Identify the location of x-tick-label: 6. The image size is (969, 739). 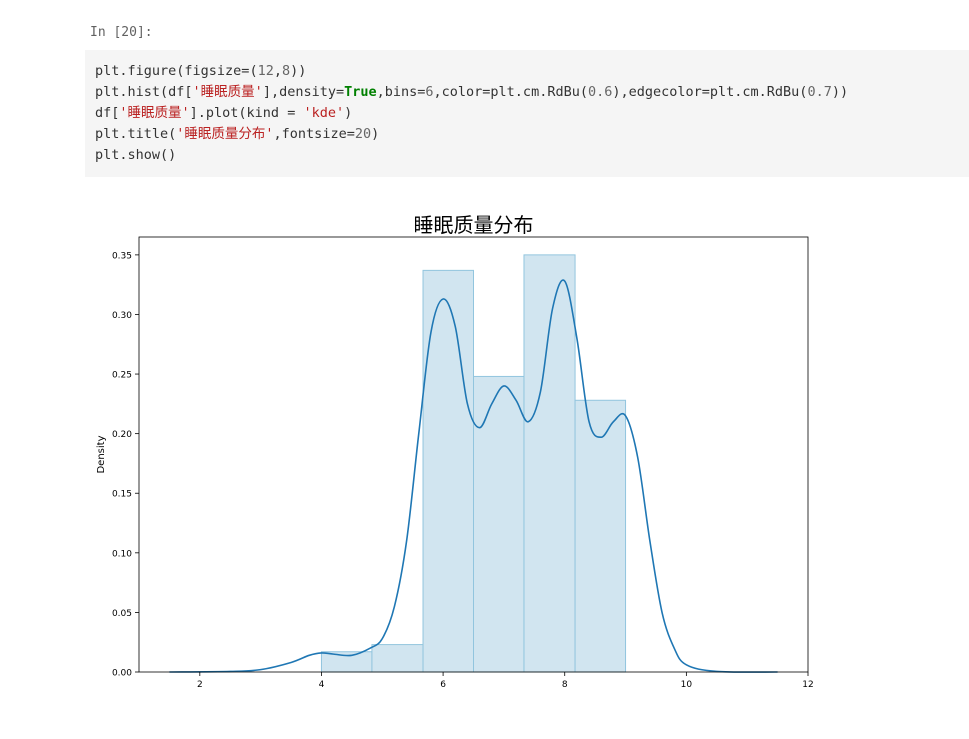
(443, 685).